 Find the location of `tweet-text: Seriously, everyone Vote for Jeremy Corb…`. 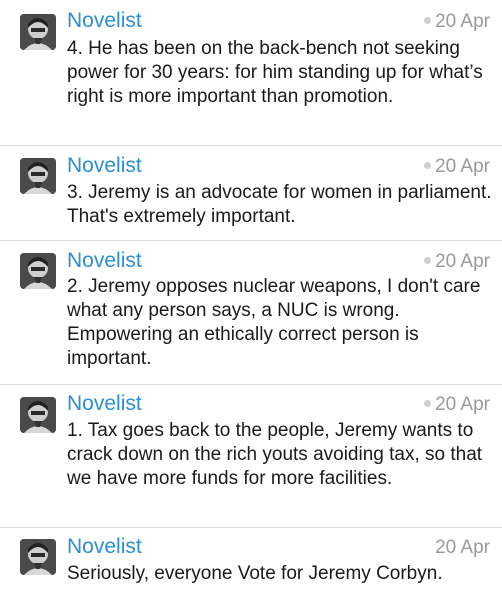

tweet-text: Seriously, everyone Vote for Jeremy Corb… is located at coordinates (255, 573).